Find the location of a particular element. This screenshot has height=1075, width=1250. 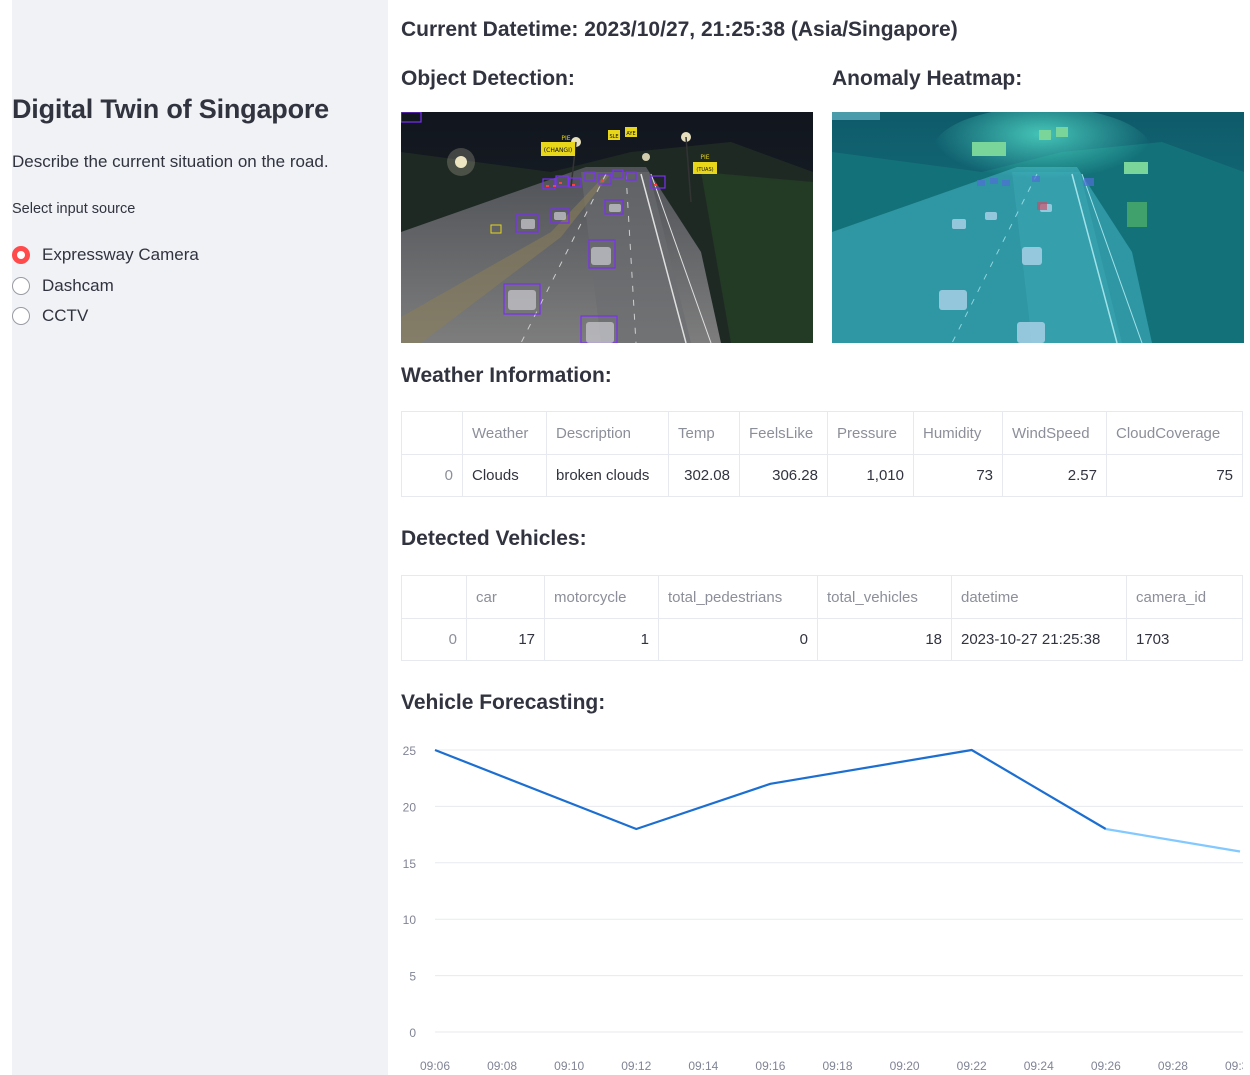

column-header: datetime is located at coordinates (1039, 597).